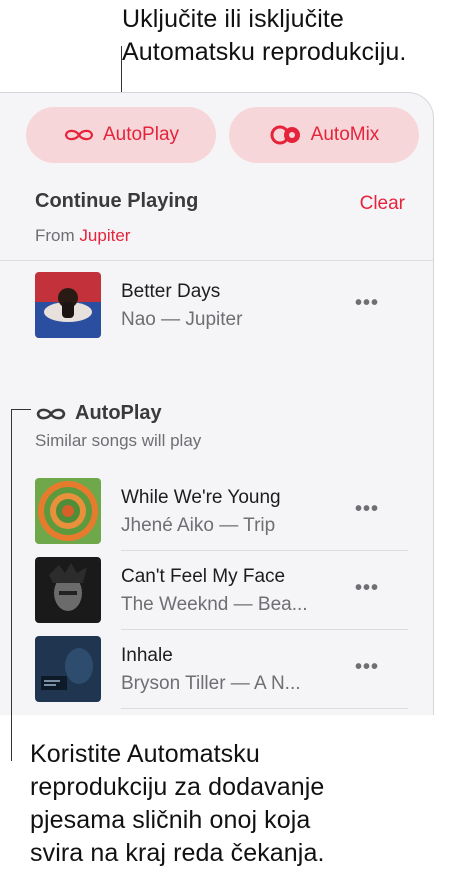  What do you see at coordinates (177, 787) in the screenshot?
I see `callout-bottom-line-2: reprodukciju za dodavanje` at bounding box center [177, 787].